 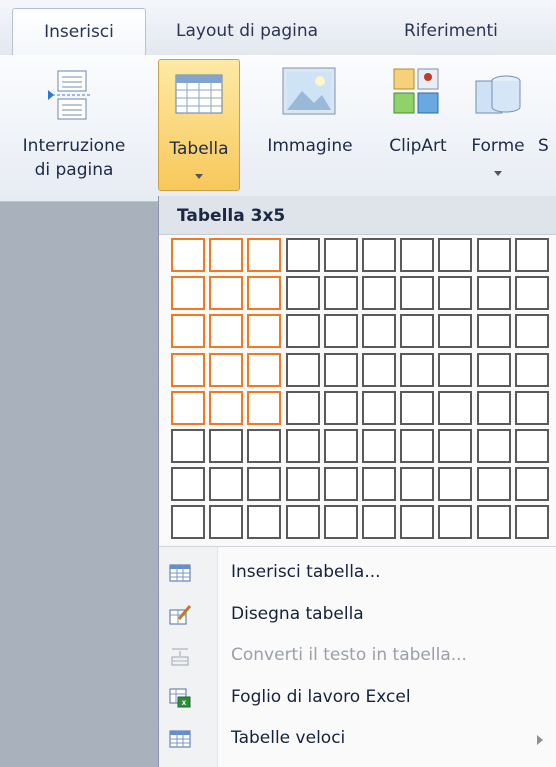 What do you see at coordinates (70, 95) in the screenshot?
I see `page-break-icon` at bounding box center [70, 95].